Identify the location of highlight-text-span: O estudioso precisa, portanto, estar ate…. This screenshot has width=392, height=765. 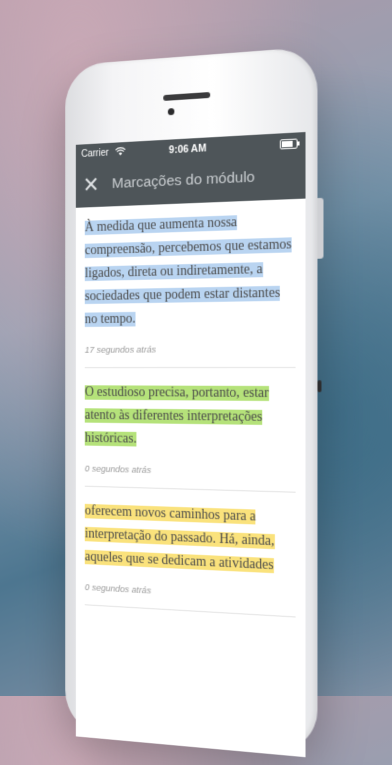
(176, 416).